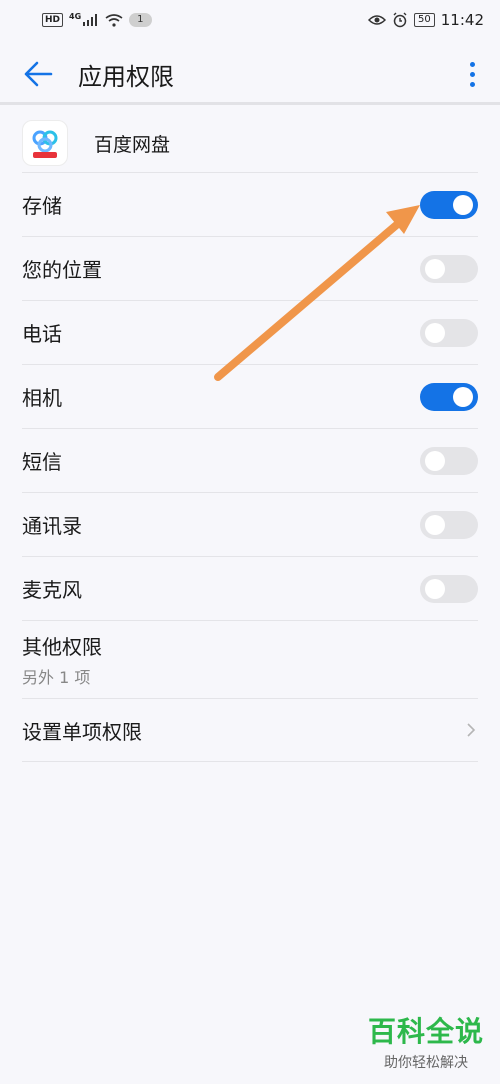 The image size is (500, 1084). I want to click on app-bar: 应用权限, so click(250, 74).